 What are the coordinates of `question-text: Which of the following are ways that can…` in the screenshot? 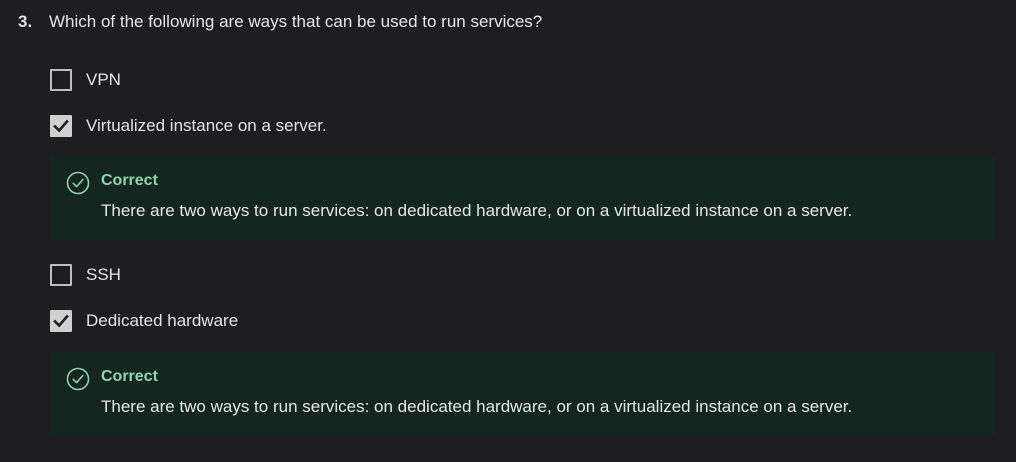 It's located at (296, 21).